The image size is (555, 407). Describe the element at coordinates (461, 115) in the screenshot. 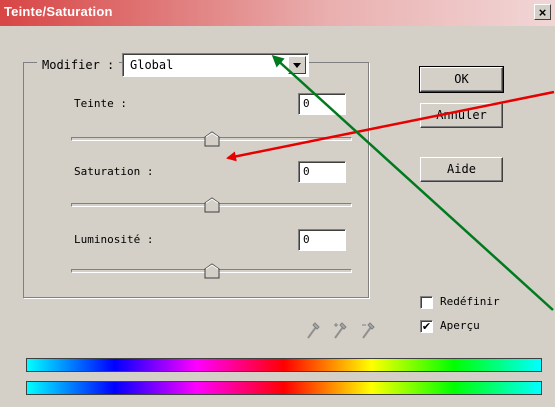

I see `cancel-button: Annuler` at that location.